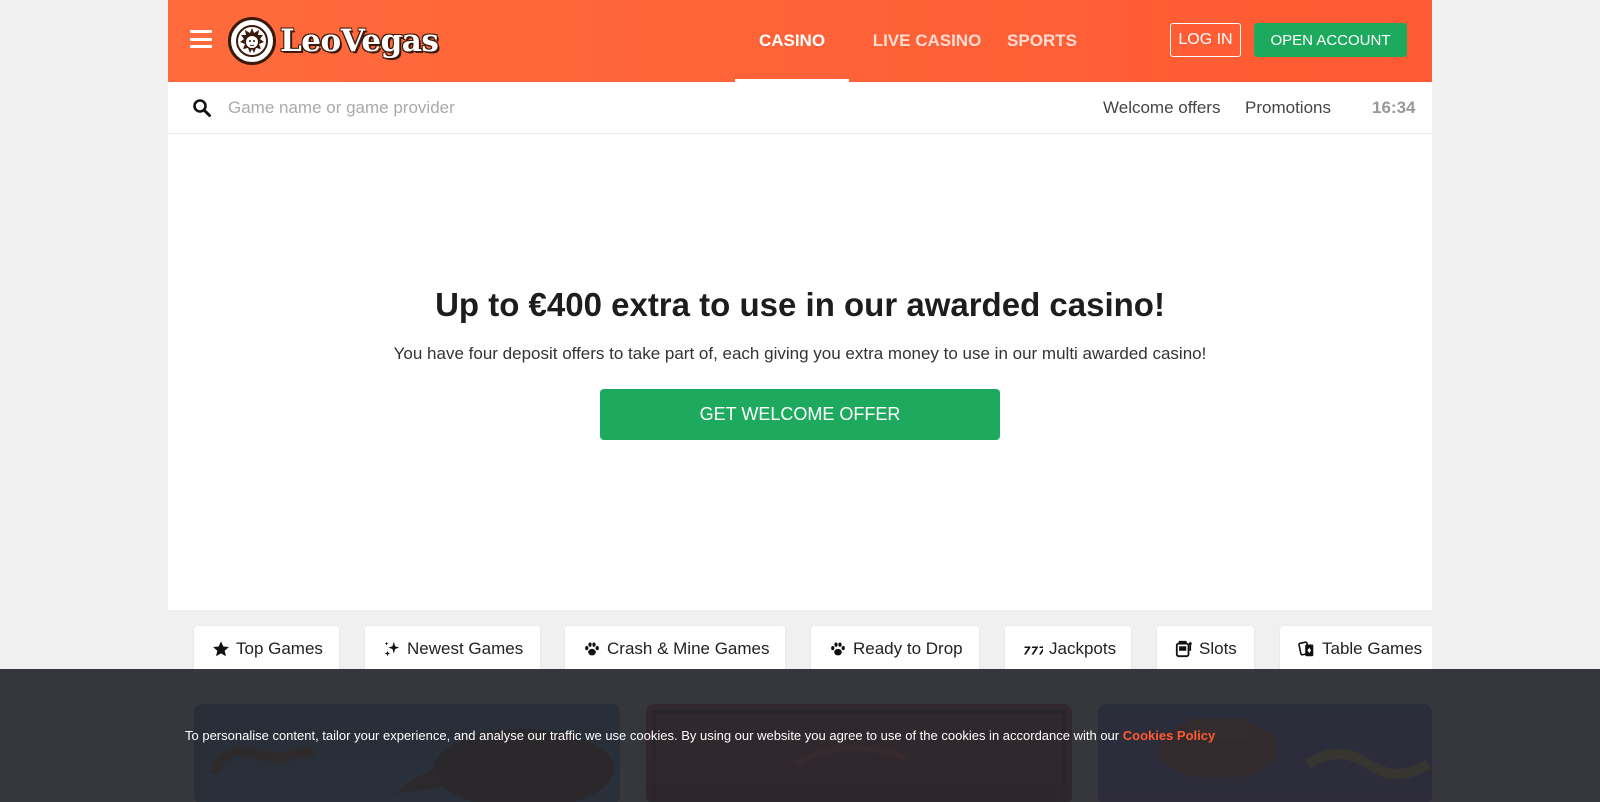 The width and height of the screenshot is (1600, 802). Describe the element at coordinates (908, 648) in the screenshot. I see `category-label: Ready to Drop` at that location.